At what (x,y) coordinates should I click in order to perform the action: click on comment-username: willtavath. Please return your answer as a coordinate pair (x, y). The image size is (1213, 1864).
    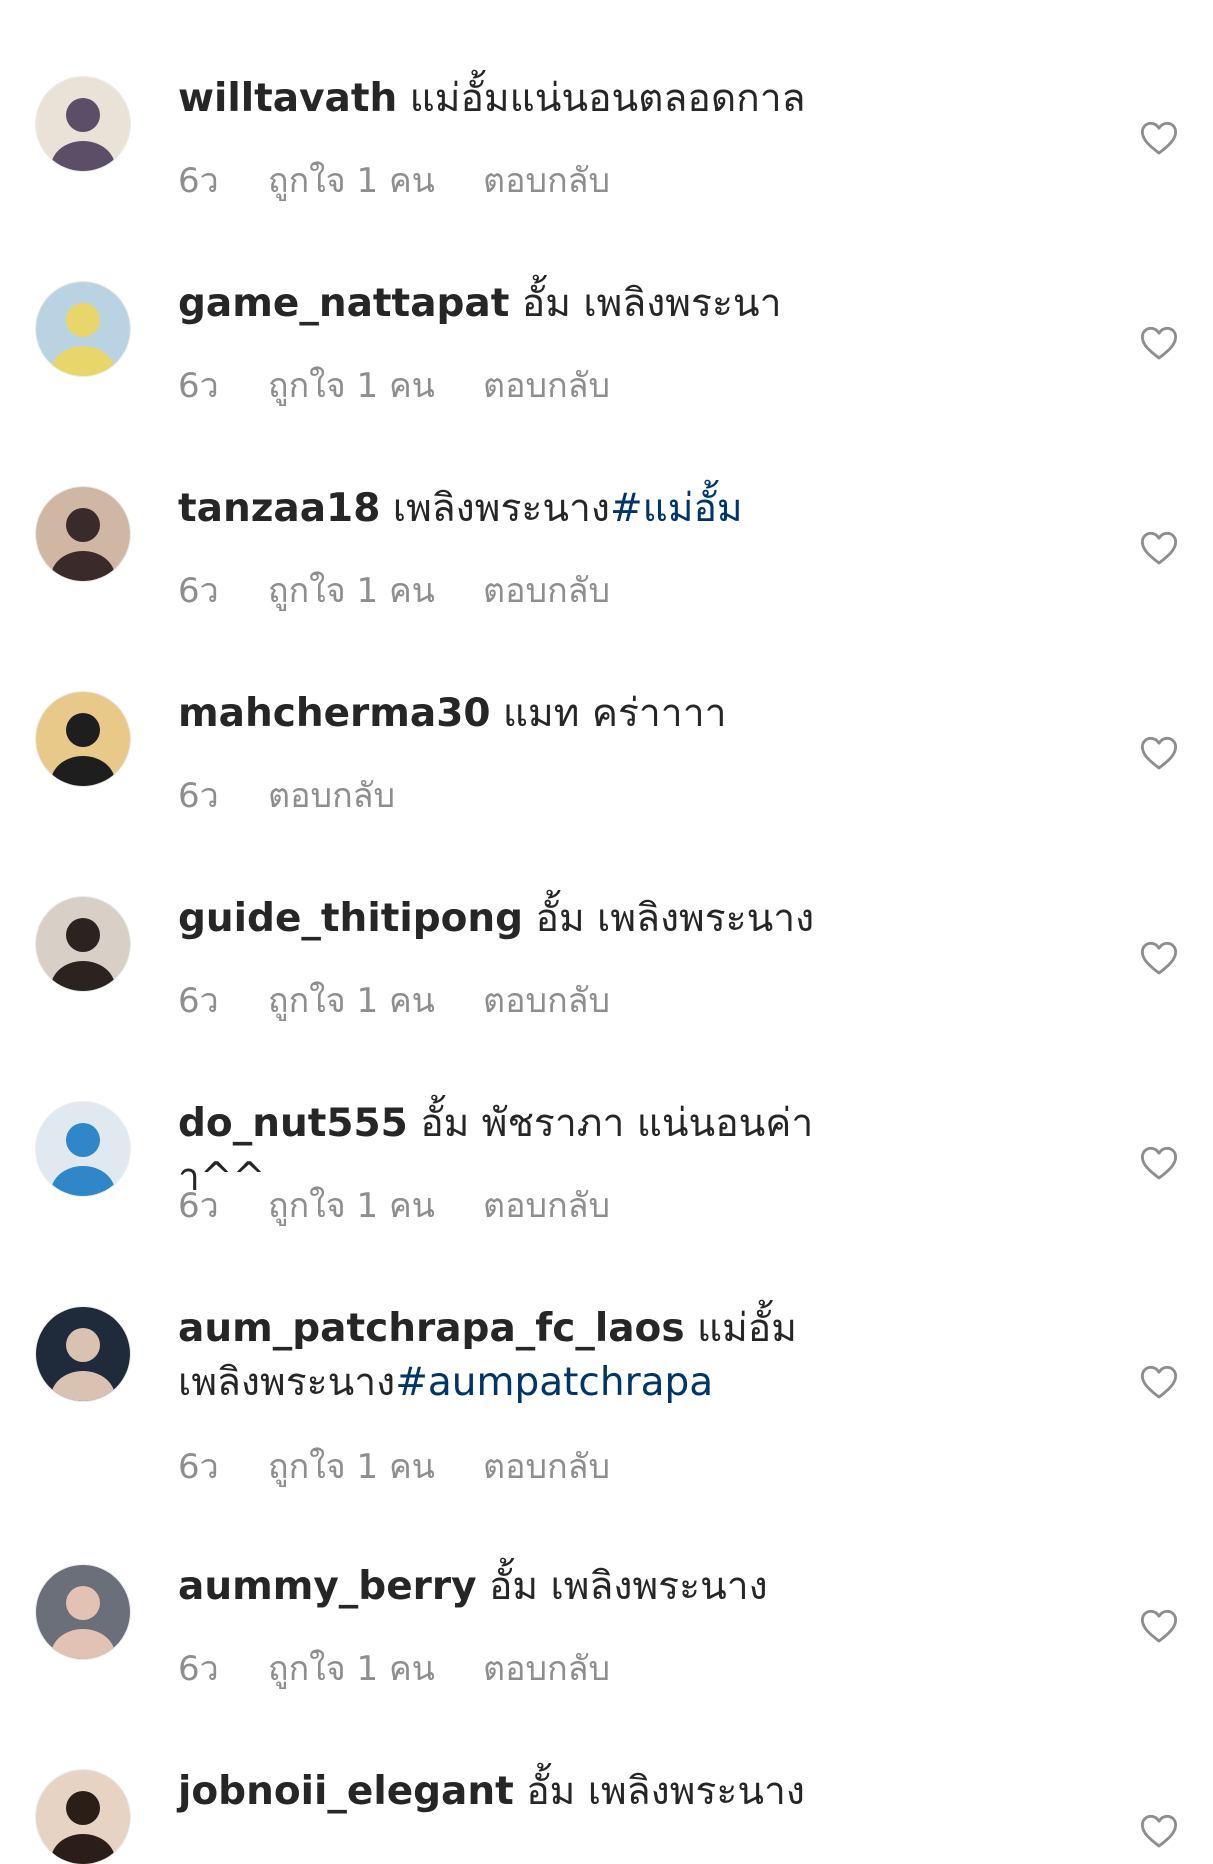
    Looking at the image, I should click on (287, 98).